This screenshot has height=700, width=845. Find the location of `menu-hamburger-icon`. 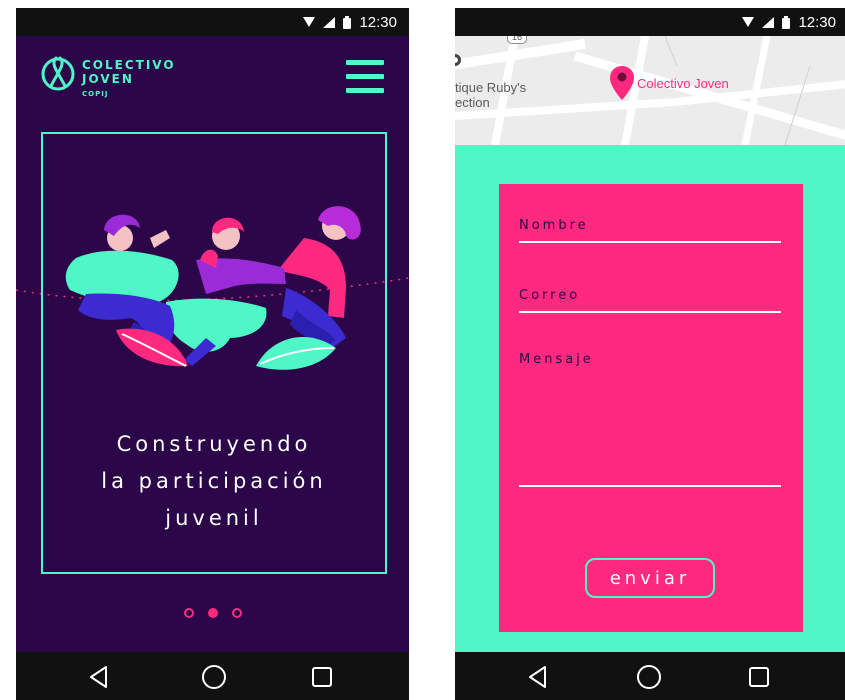

menu-hamburger-icon is located at coordinates (365, 77).